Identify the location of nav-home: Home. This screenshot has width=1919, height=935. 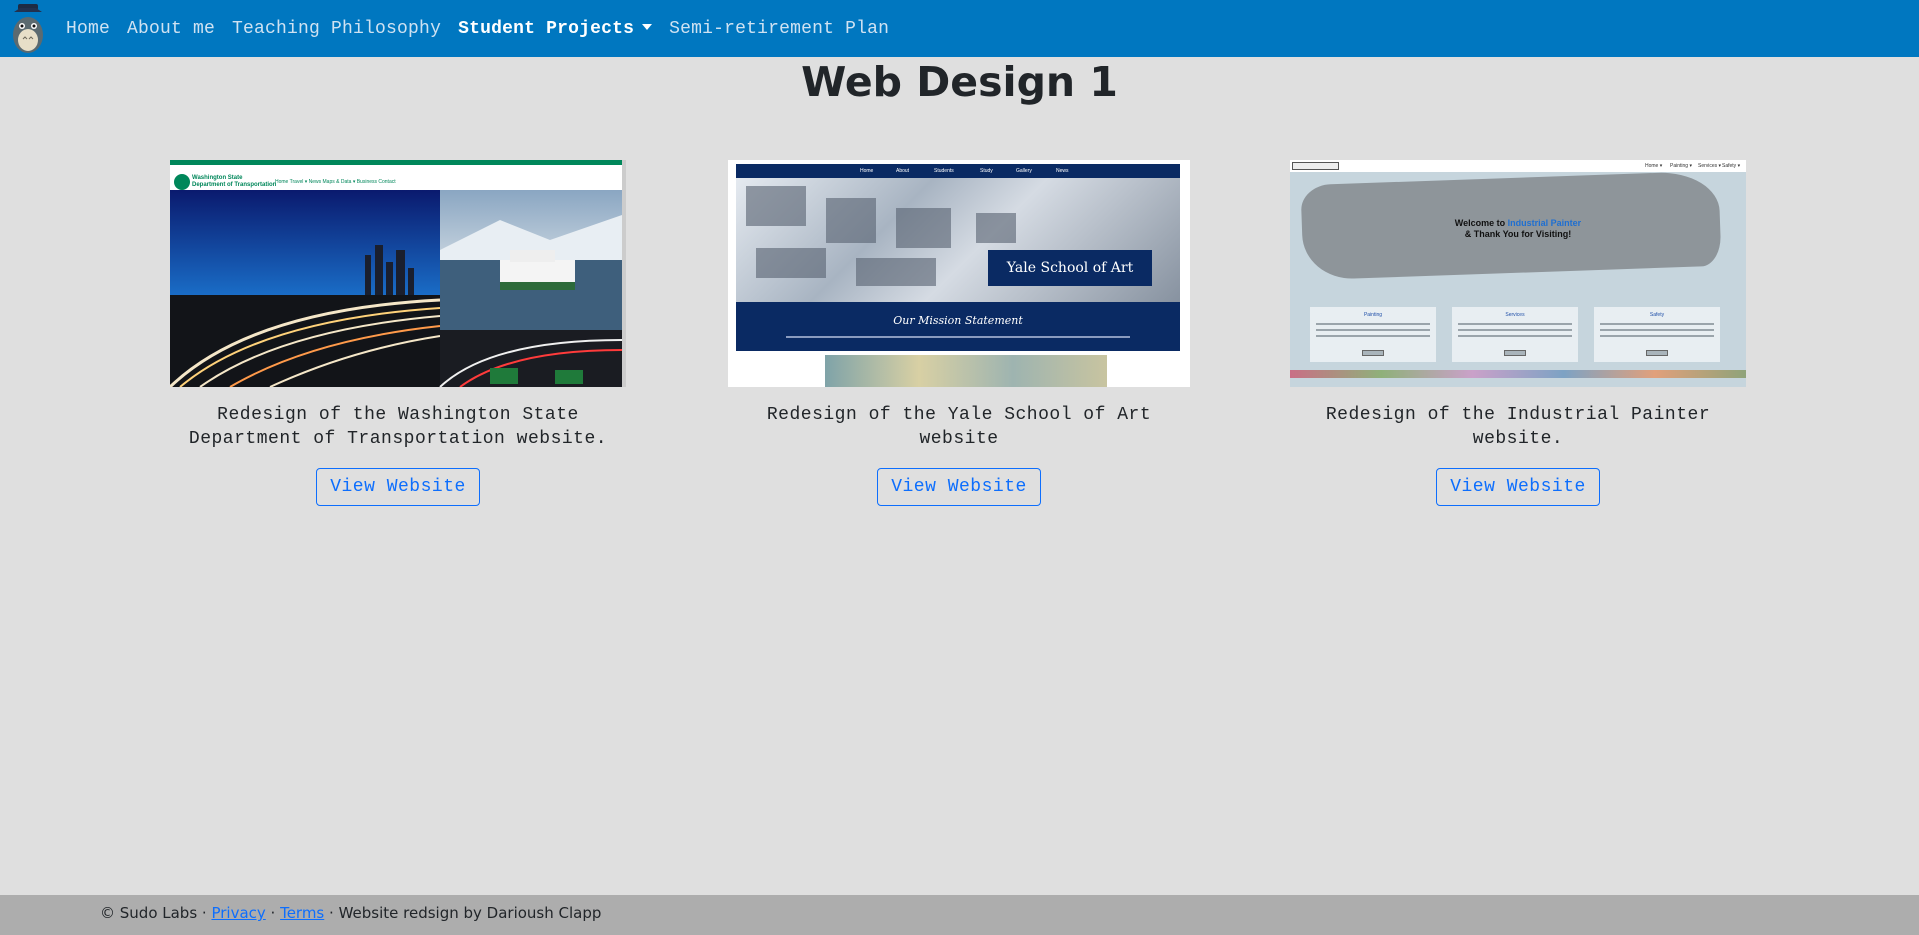
(88, 29).